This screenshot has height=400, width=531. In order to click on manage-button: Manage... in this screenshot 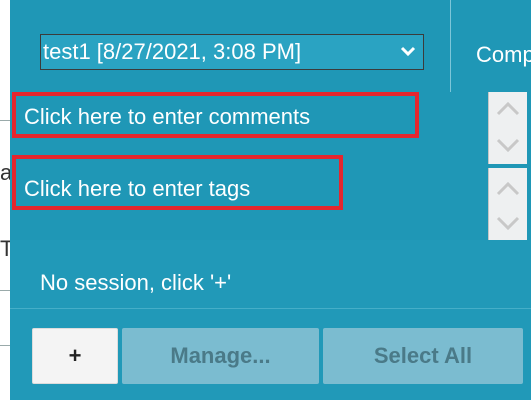, I will do `click(220, 356)`.